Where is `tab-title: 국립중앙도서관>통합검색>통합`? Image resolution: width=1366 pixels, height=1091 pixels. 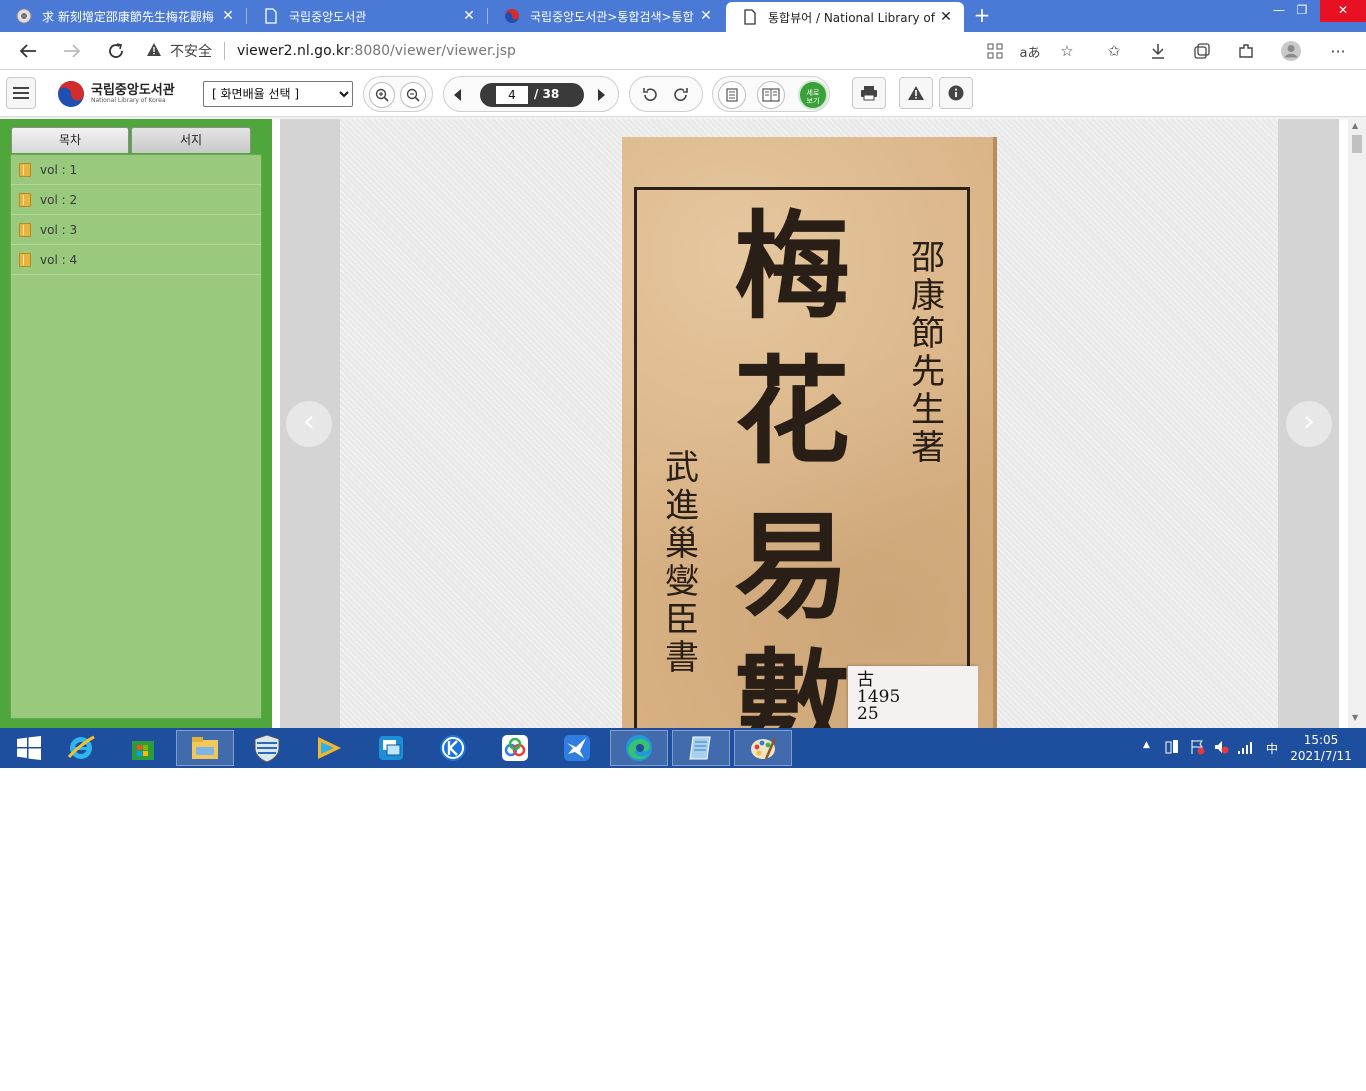 tab-title: 국립중앙도서관>통합검색>통합 is located at coordinates (612, 16).